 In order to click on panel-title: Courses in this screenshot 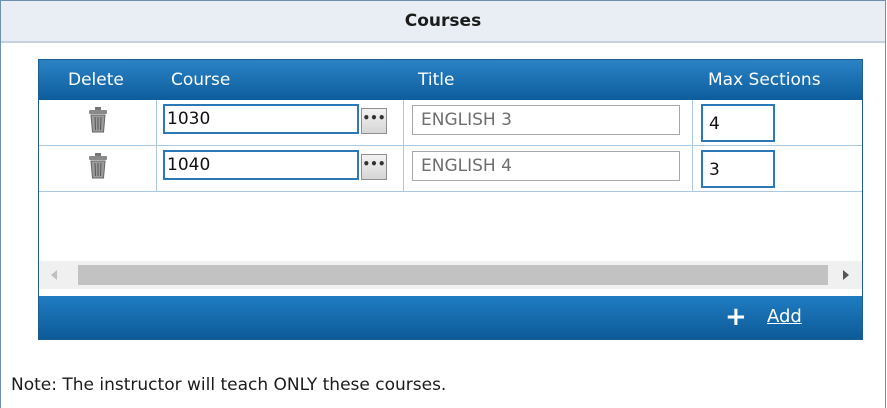, I will do `click(443, 22)`.